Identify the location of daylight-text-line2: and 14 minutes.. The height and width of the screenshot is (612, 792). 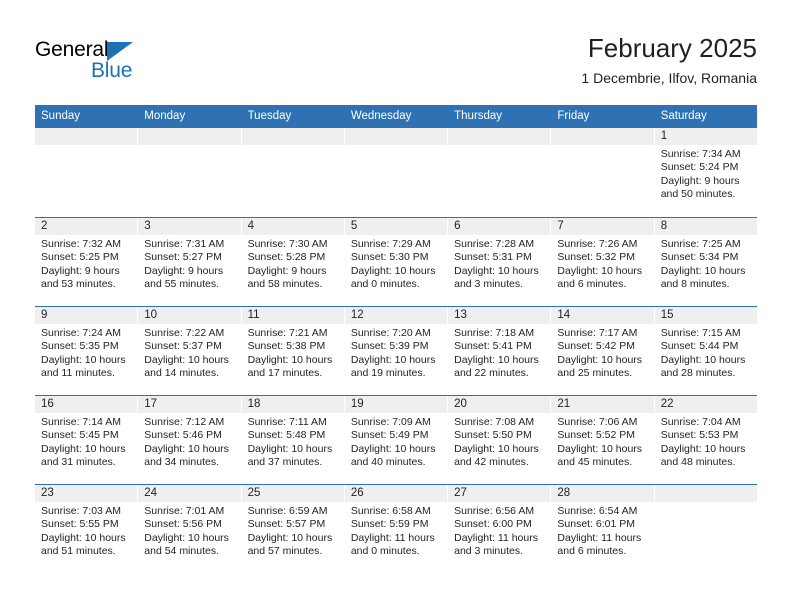
(181, 373).